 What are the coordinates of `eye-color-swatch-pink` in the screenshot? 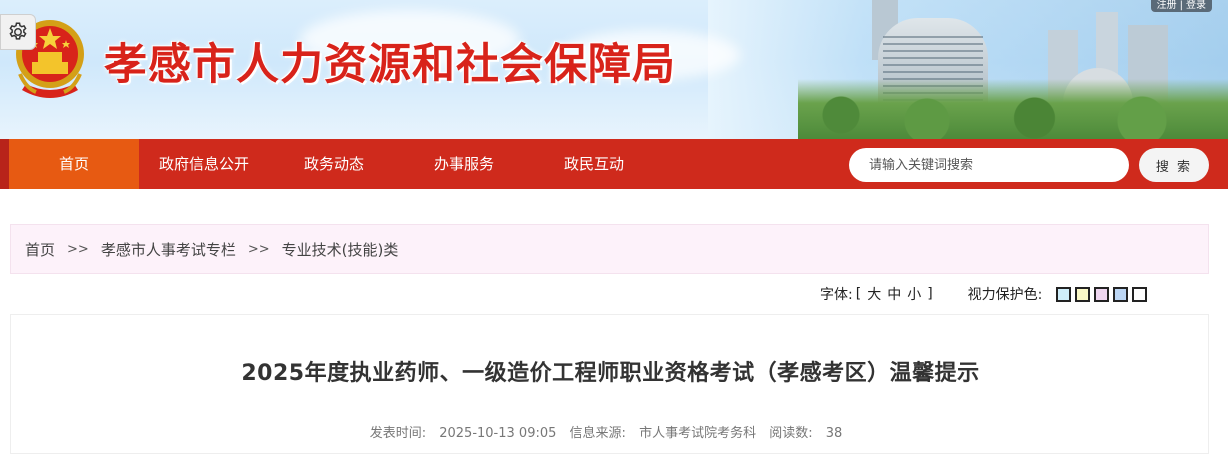 It's located at (1102, 294).